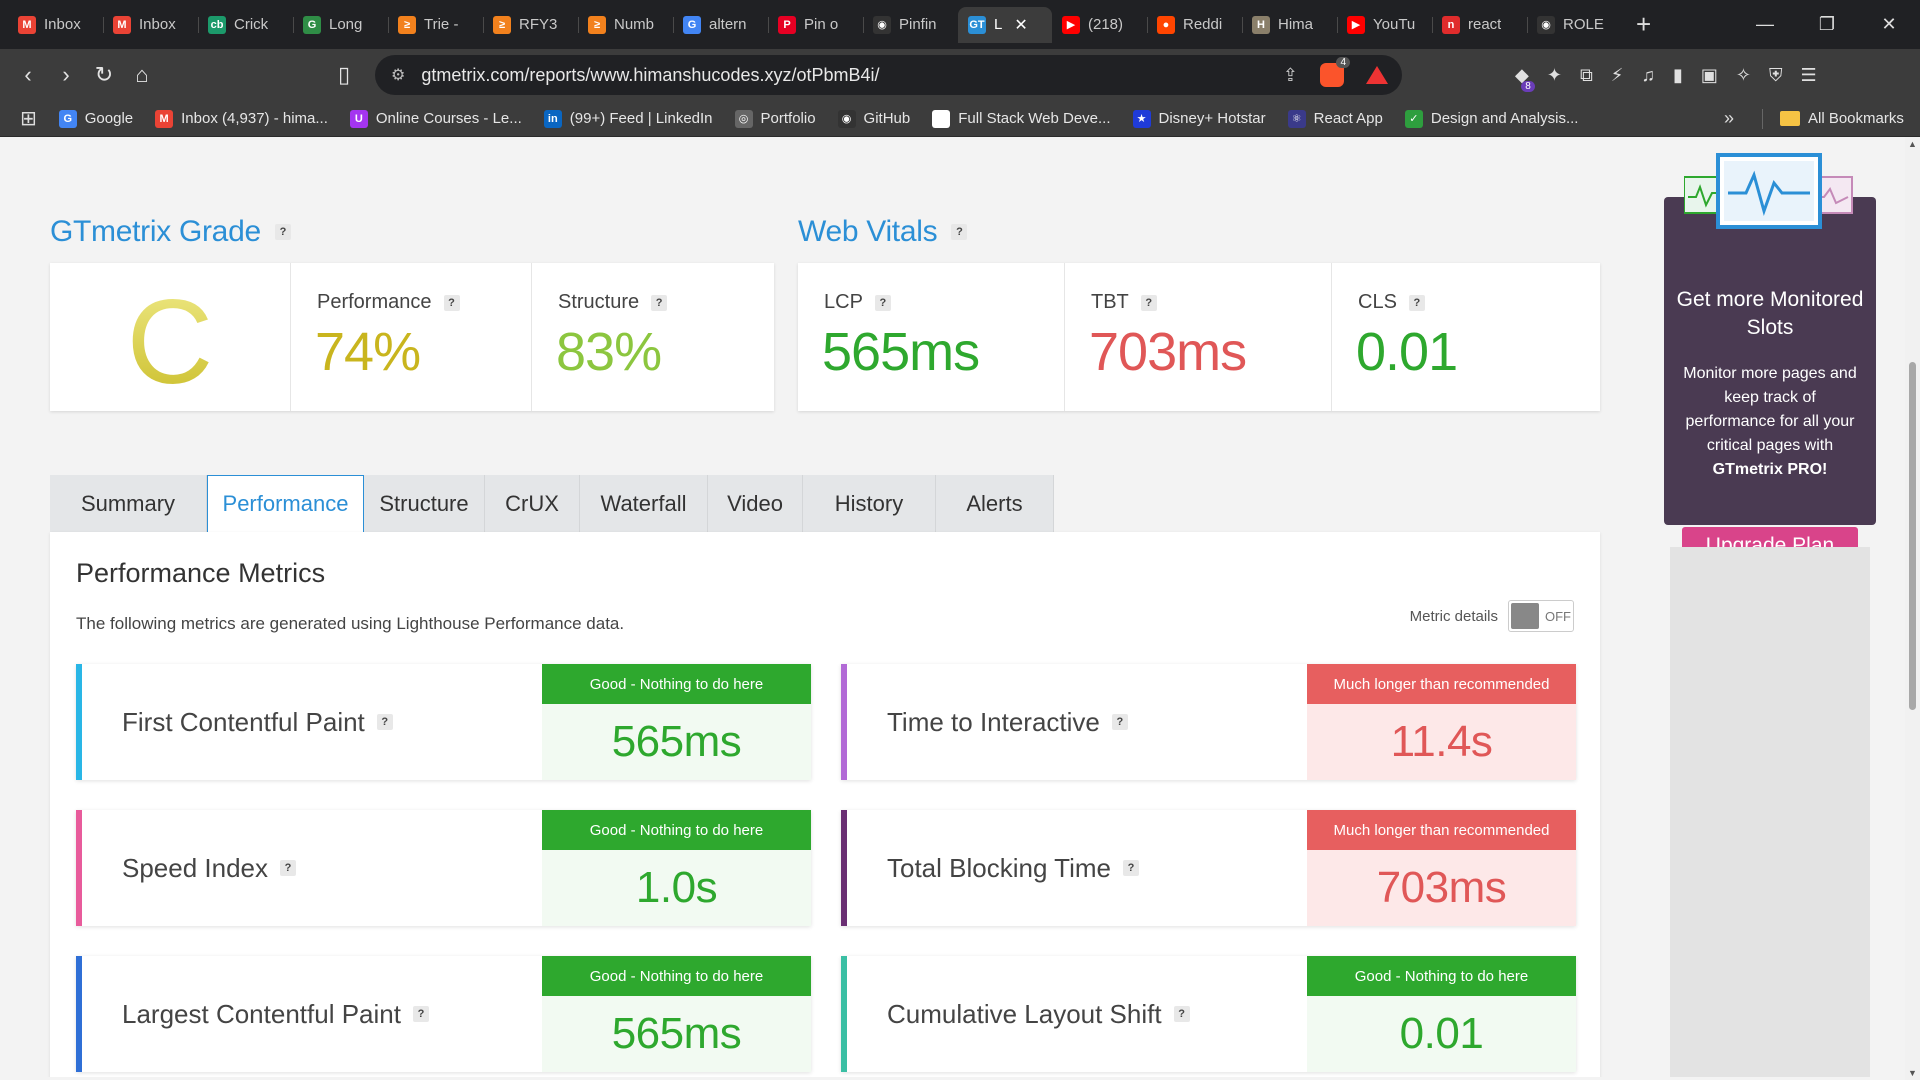 This screenshot has height=1080, width=1920. What do you see at coordinates (1617, 75) in the screenshot?
I see `leo-icon: ⚡` at bounding box center [1617, 75].